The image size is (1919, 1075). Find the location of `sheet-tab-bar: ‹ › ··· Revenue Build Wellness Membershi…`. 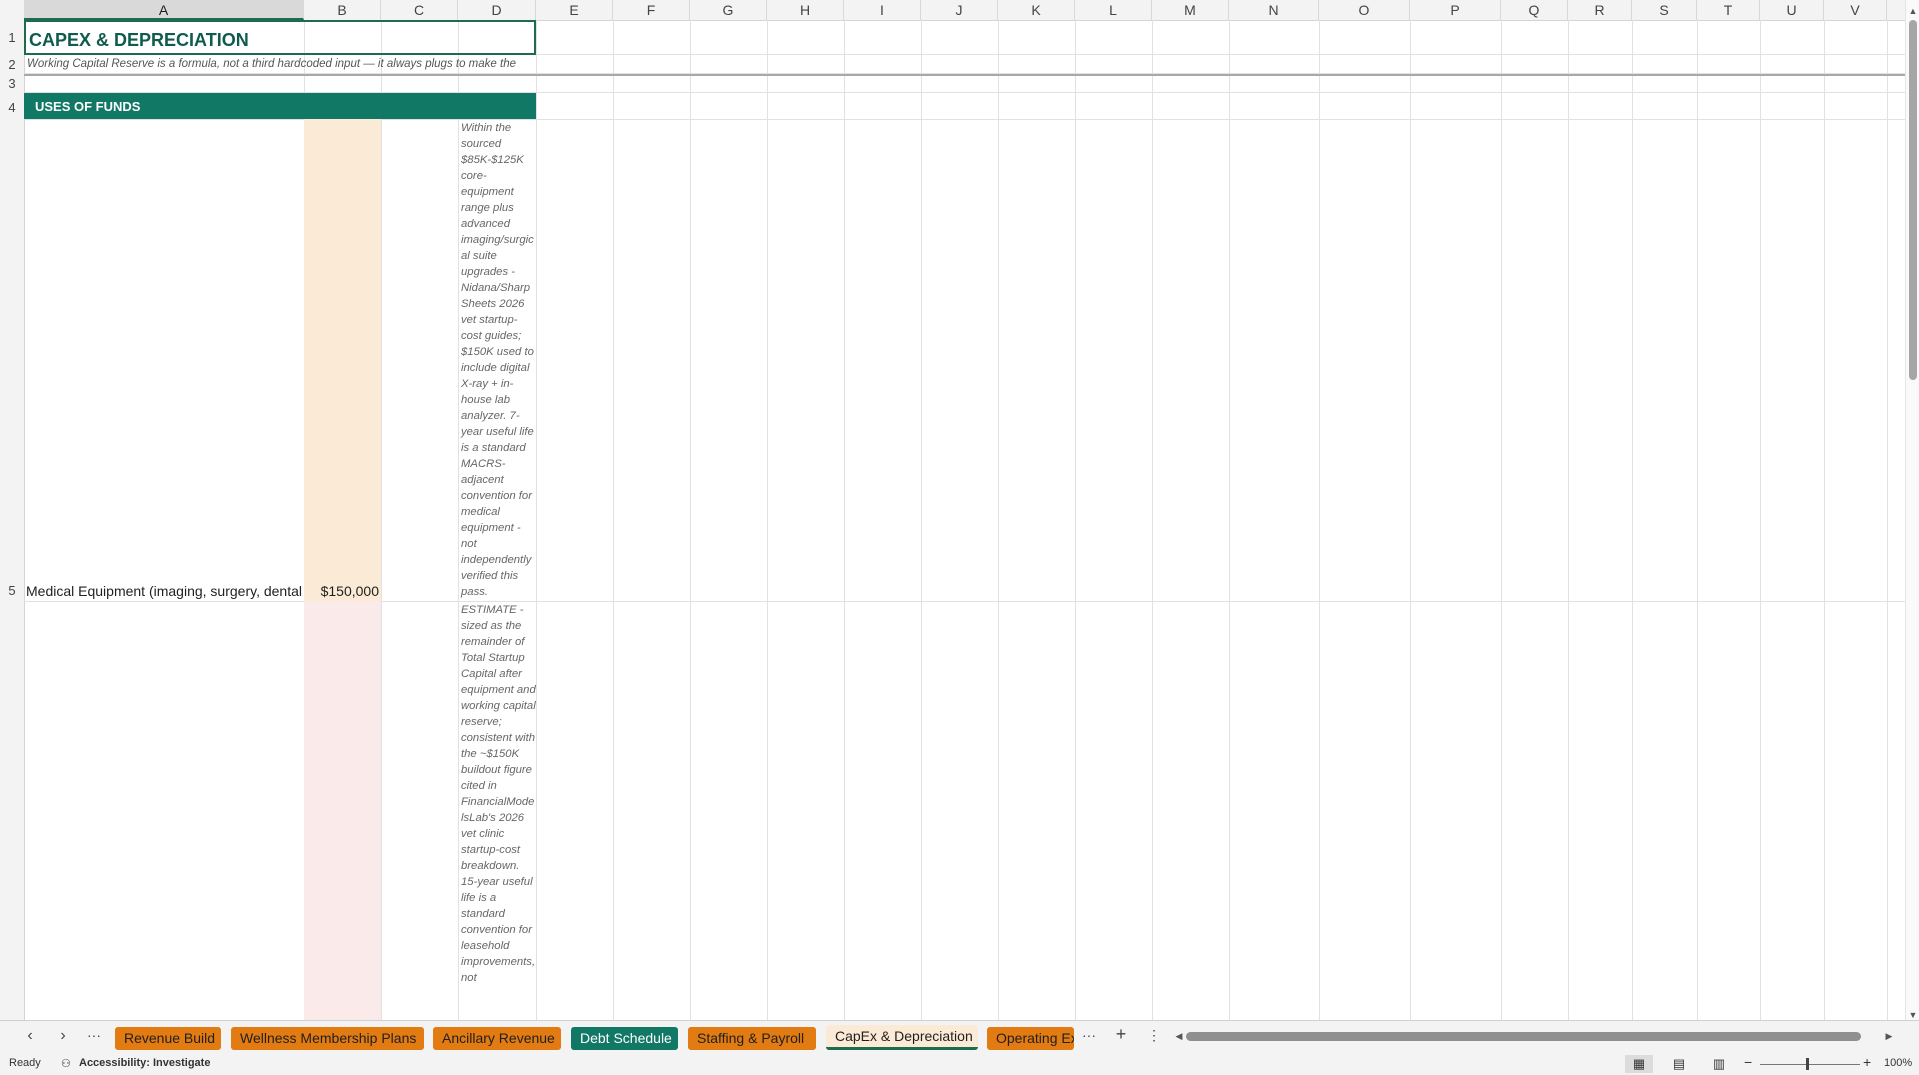

sheet-tab-bar: ‹ › ··· Revenue Build Wellness Membershi… is located at coordinates (959, 1037).